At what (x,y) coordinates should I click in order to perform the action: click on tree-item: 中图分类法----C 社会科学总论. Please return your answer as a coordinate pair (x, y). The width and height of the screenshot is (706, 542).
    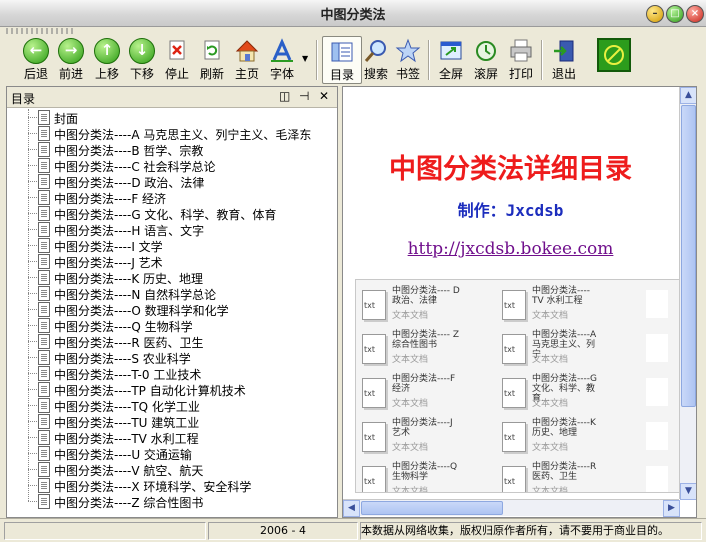
    Looking at the image, I should click on (171, 165).